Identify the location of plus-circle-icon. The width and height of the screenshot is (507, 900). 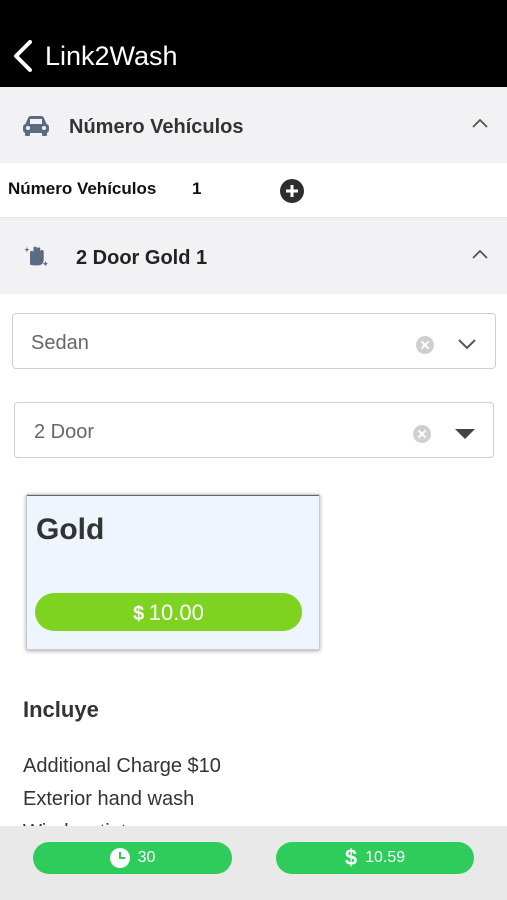
(292, 191).